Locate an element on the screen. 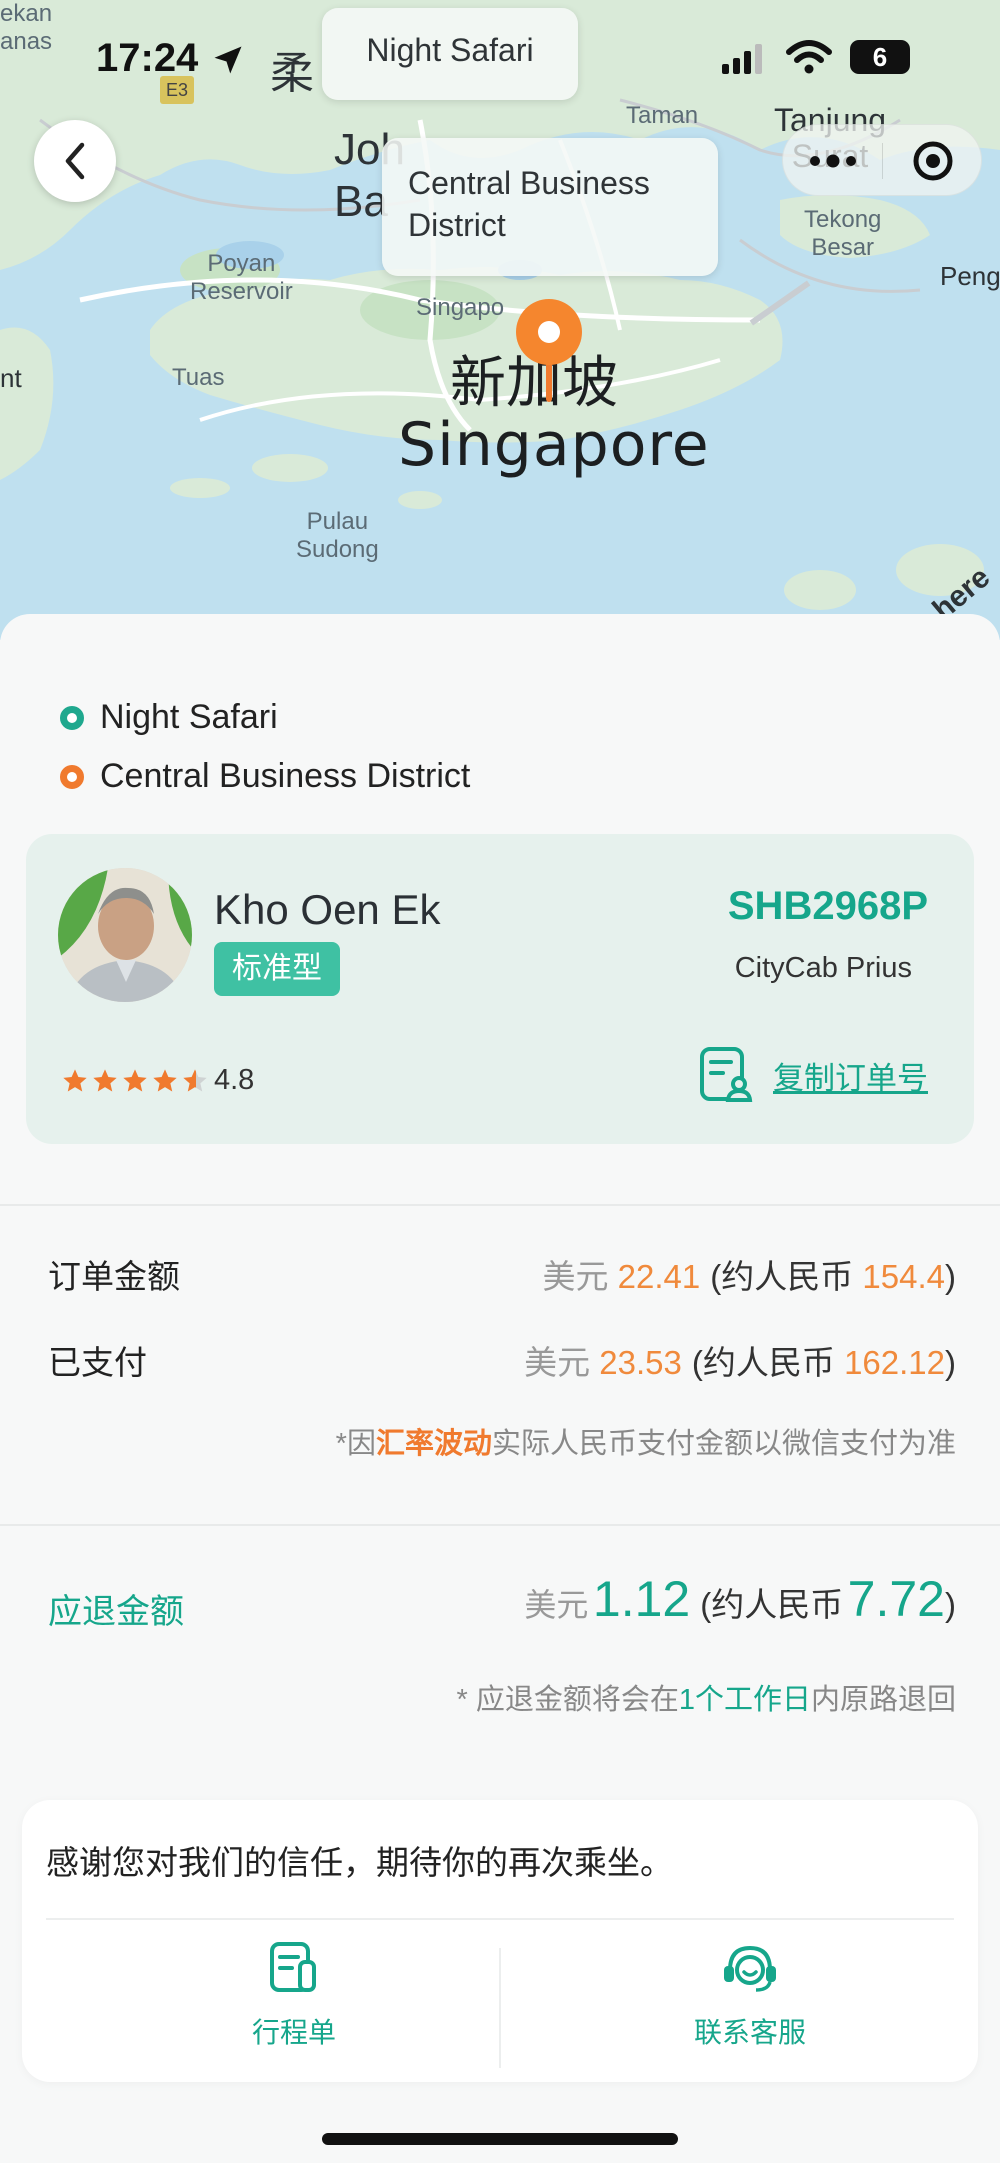 Image resolution: width=1000 pixels, height=2163 pixels. target-icon is located at coordinates (933, 161).